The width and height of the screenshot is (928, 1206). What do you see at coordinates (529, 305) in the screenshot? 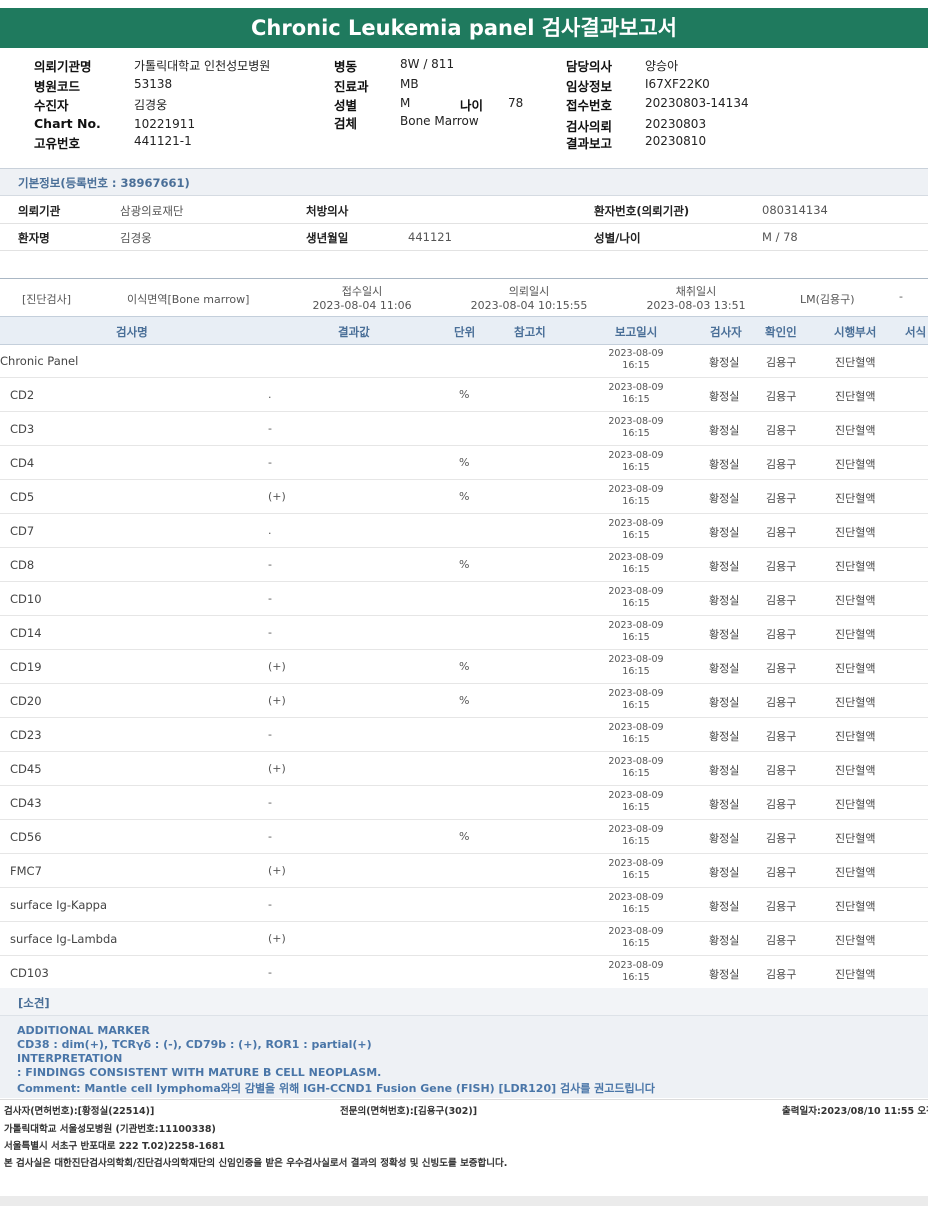
I see `requested-value: 2023-08-04 10:15:55` at bounding box center [529, 305].